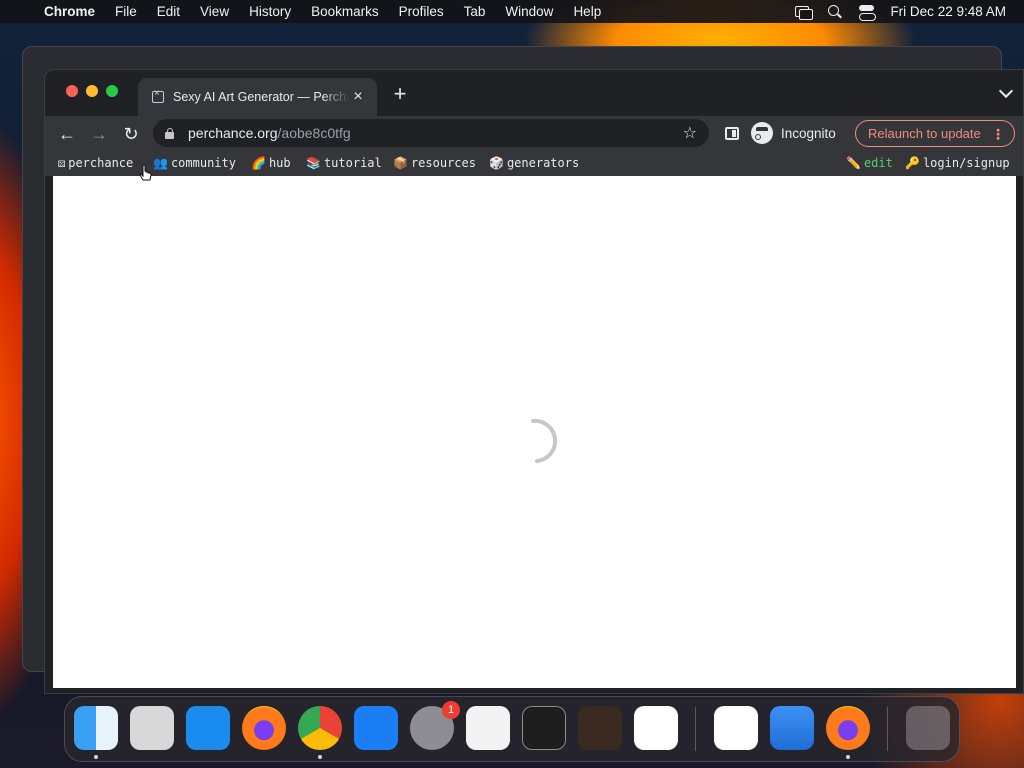  Describe the element at coordinates (804, 12) in the screenshot. I see `screen-mirroring-icon` at that location.